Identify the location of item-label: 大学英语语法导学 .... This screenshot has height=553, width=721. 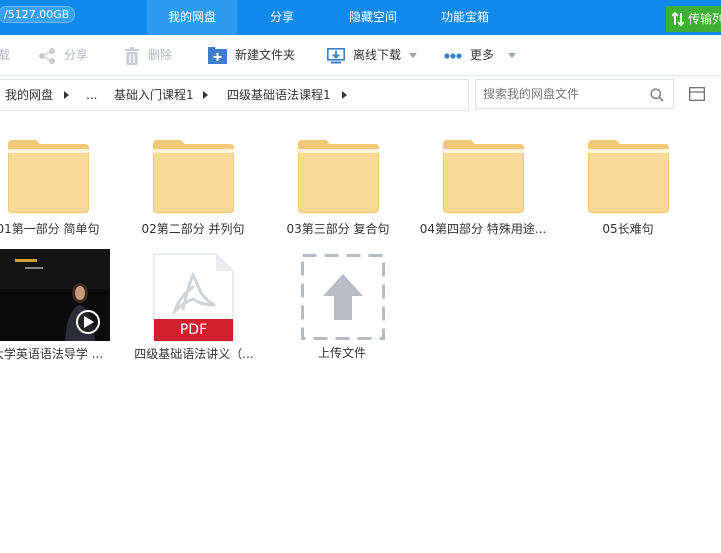
(52, 354).